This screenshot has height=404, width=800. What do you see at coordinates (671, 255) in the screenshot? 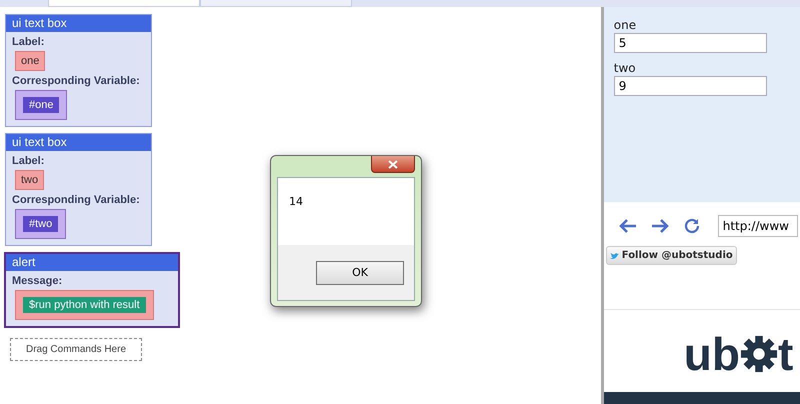
I see `follow-button: Follow @ubotstudio` at bounding box center [671, 255].